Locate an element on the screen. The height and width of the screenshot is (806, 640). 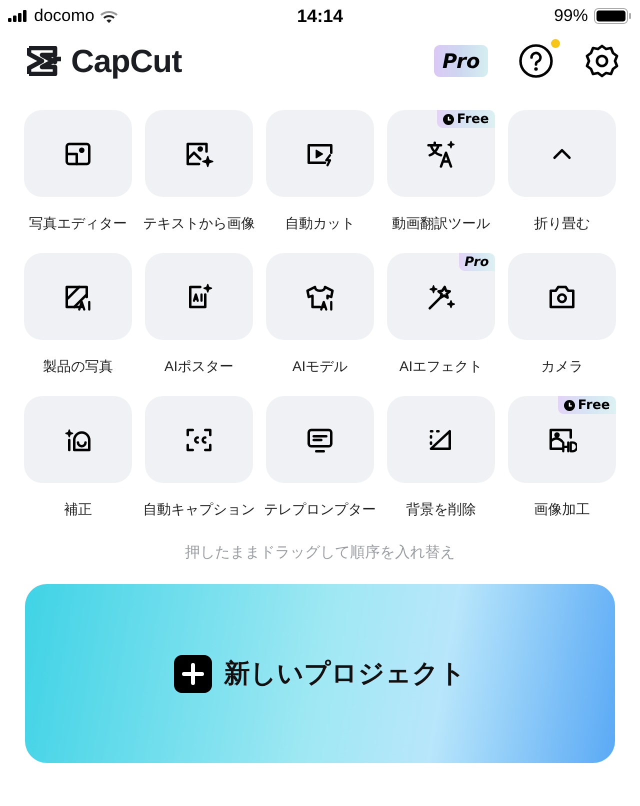
wifi-icon is located at coordinates (109, 16).